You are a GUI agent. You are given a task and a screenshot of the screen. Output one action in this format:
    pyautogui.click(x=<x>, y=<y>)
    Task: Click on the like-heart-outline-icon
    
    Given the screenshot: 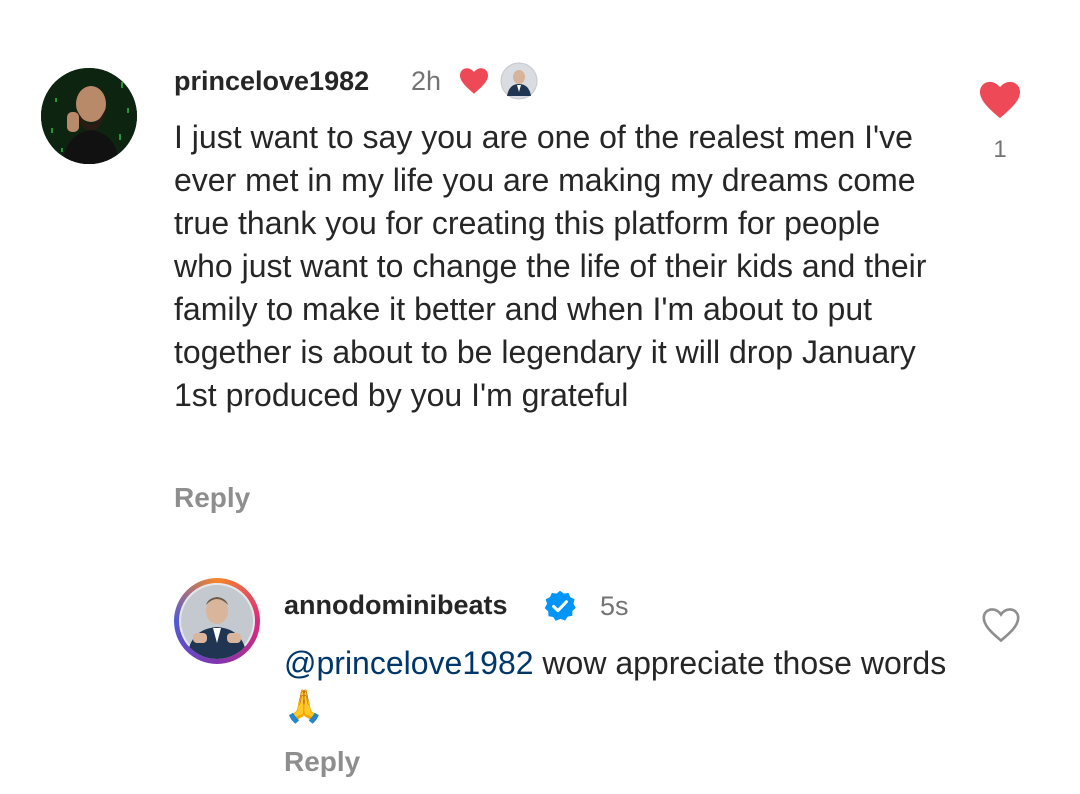 What is the action you would take?
    pyautogui.click(x=1001, y=625)
    